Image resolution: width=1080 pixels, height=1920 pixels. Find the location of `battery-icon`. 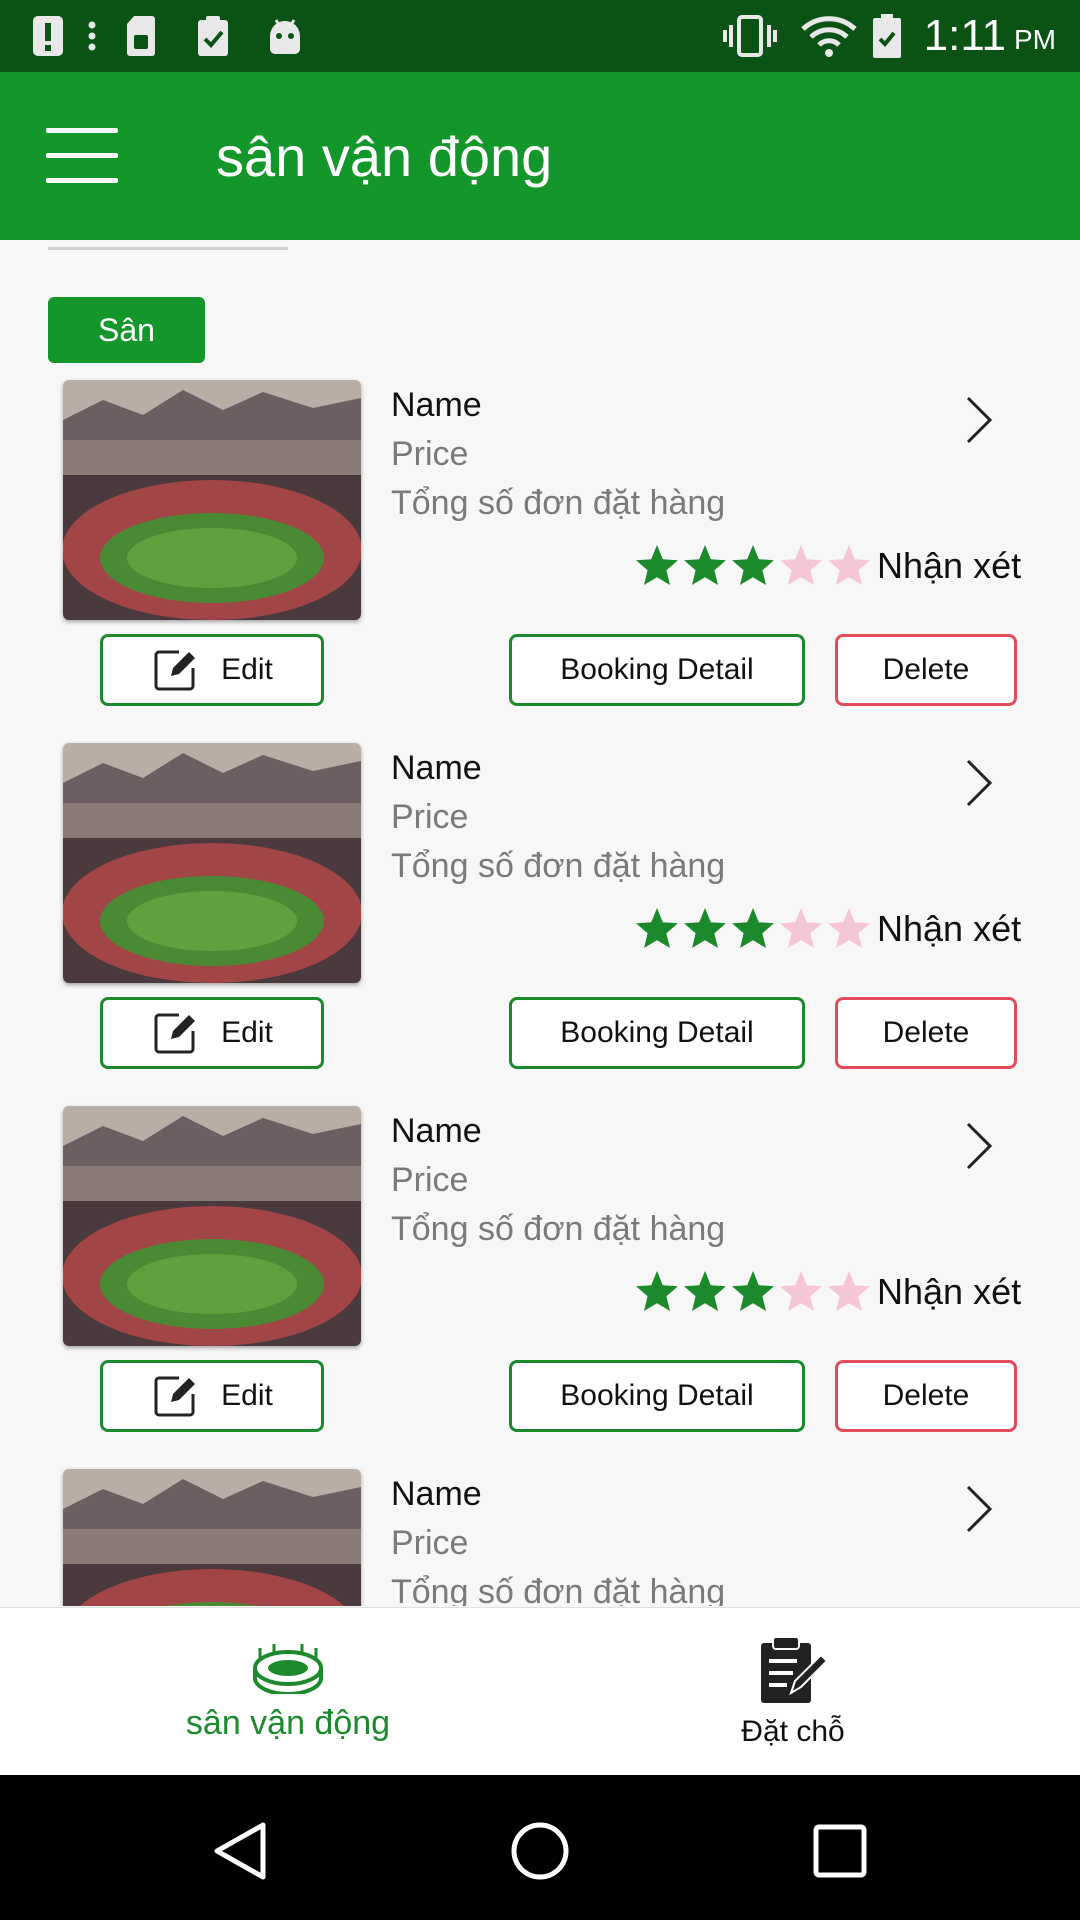

battery-icon is located at coordinates (887, 36).